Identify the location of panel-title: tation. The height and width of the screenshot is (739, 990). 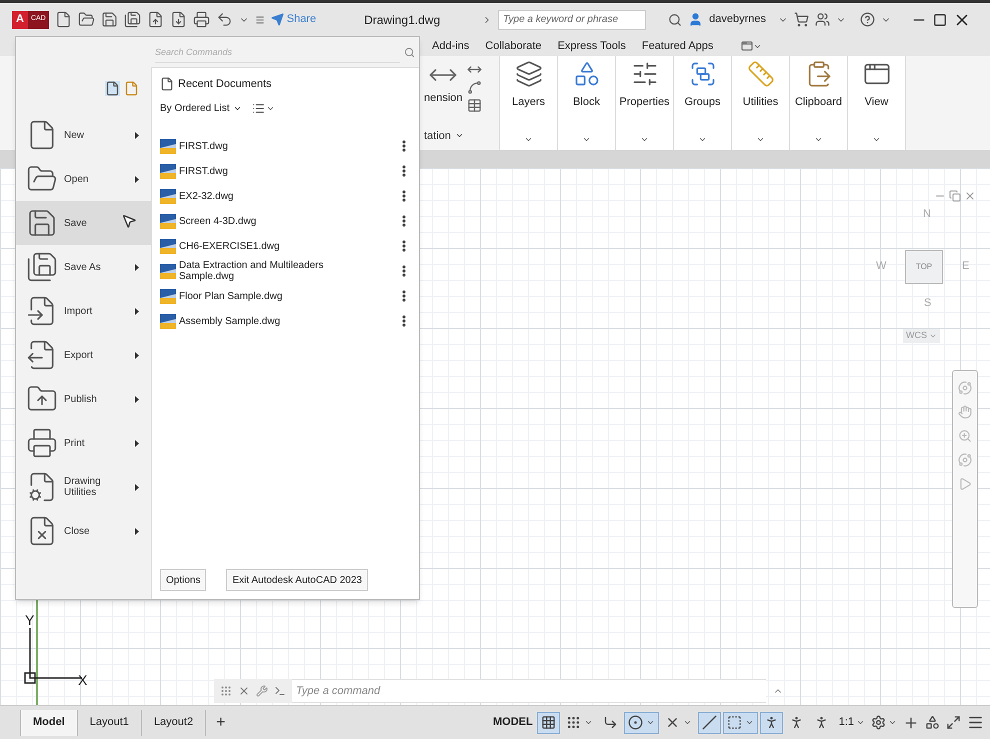
(461, 136).